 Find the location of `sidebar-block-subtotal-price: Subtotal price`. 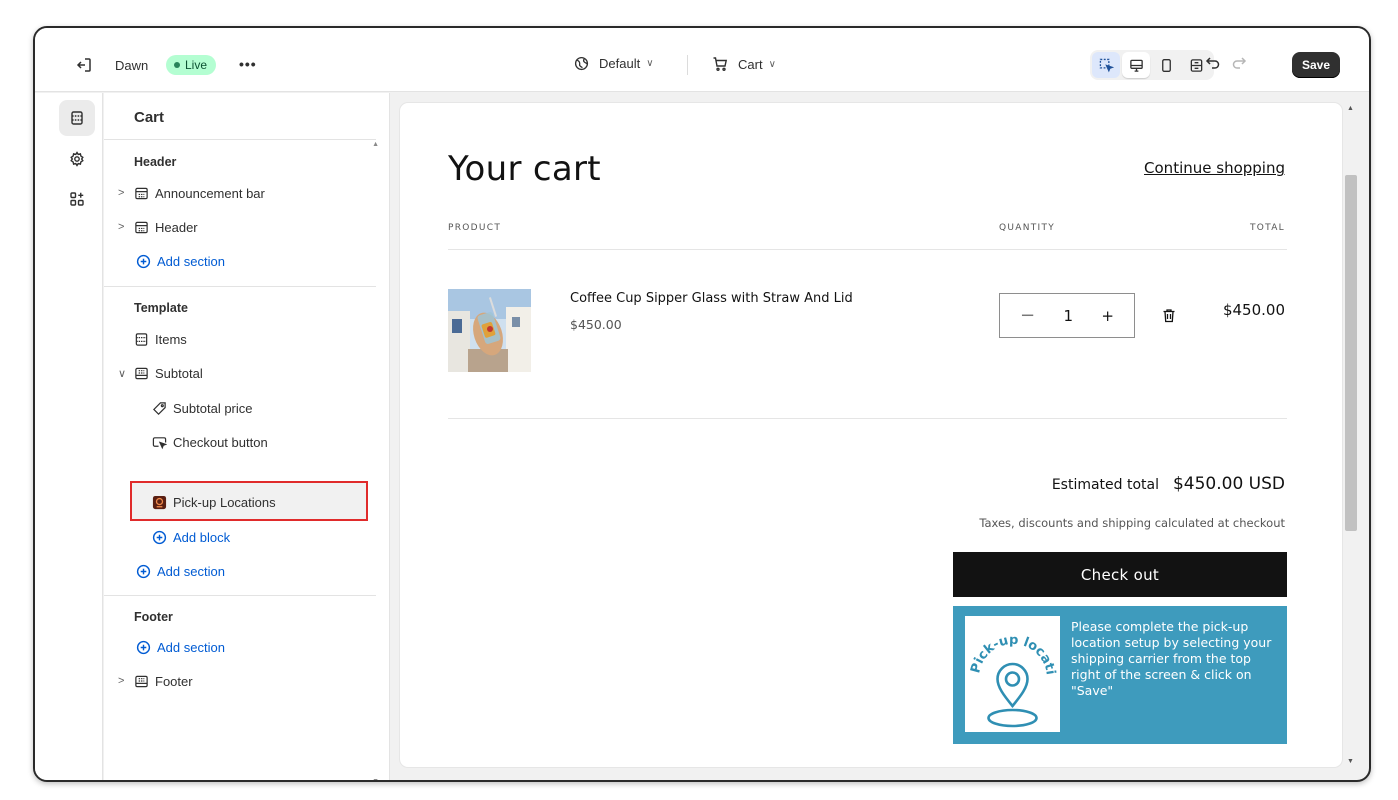

sidebar-block-subtotal-price: Subtotal price is located at coordinates (202, 408).